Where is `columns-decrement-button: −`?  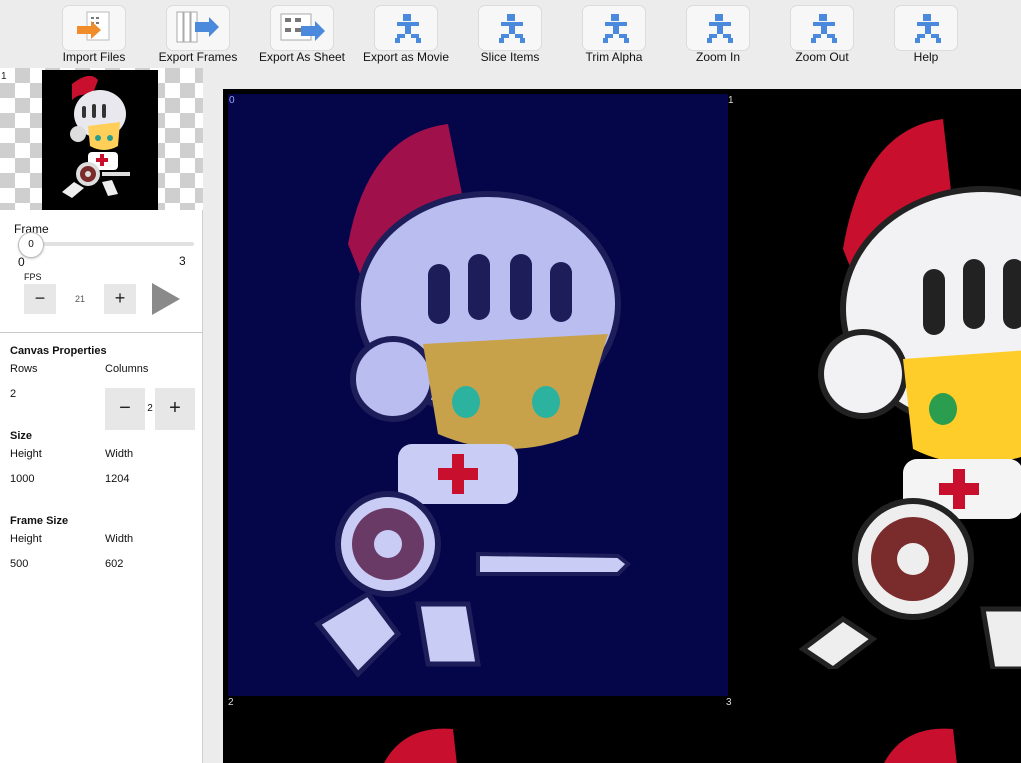 columns-decrement-button: − is located at coordinates (125, 409).